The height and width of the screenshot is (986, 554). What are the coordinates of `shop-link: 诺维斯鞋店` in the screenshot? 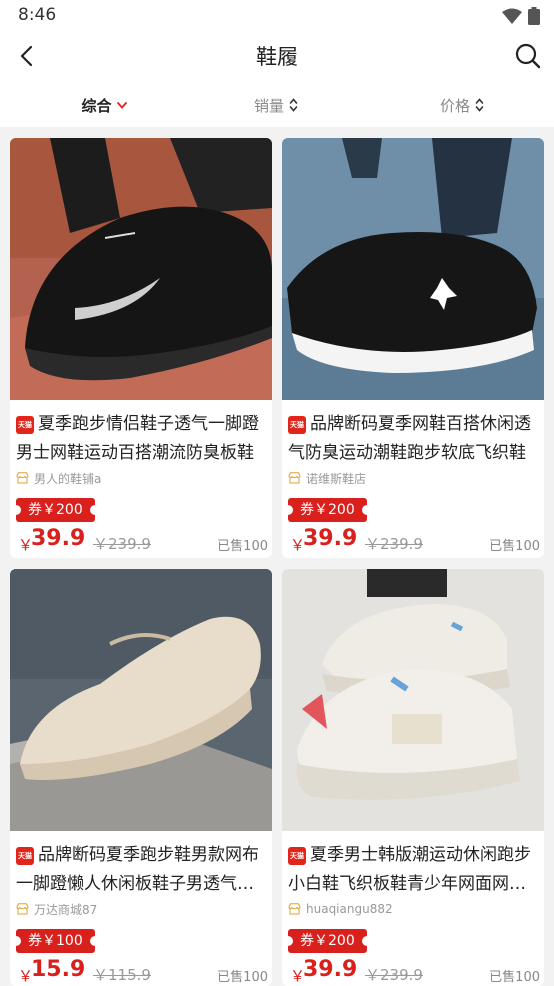 It's located at (327, 478).